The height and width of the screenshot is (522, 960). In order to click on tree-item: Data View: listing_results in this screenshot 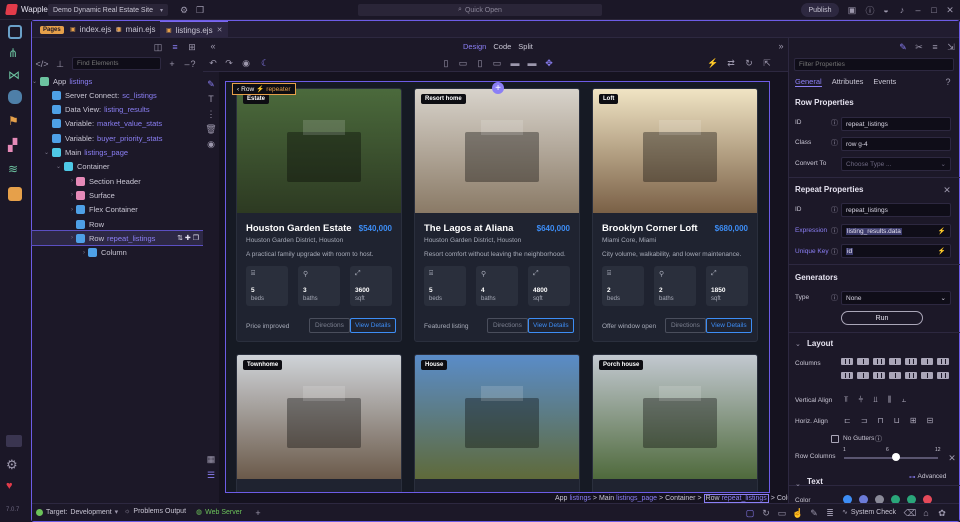, I will do `click(117, 110)`.